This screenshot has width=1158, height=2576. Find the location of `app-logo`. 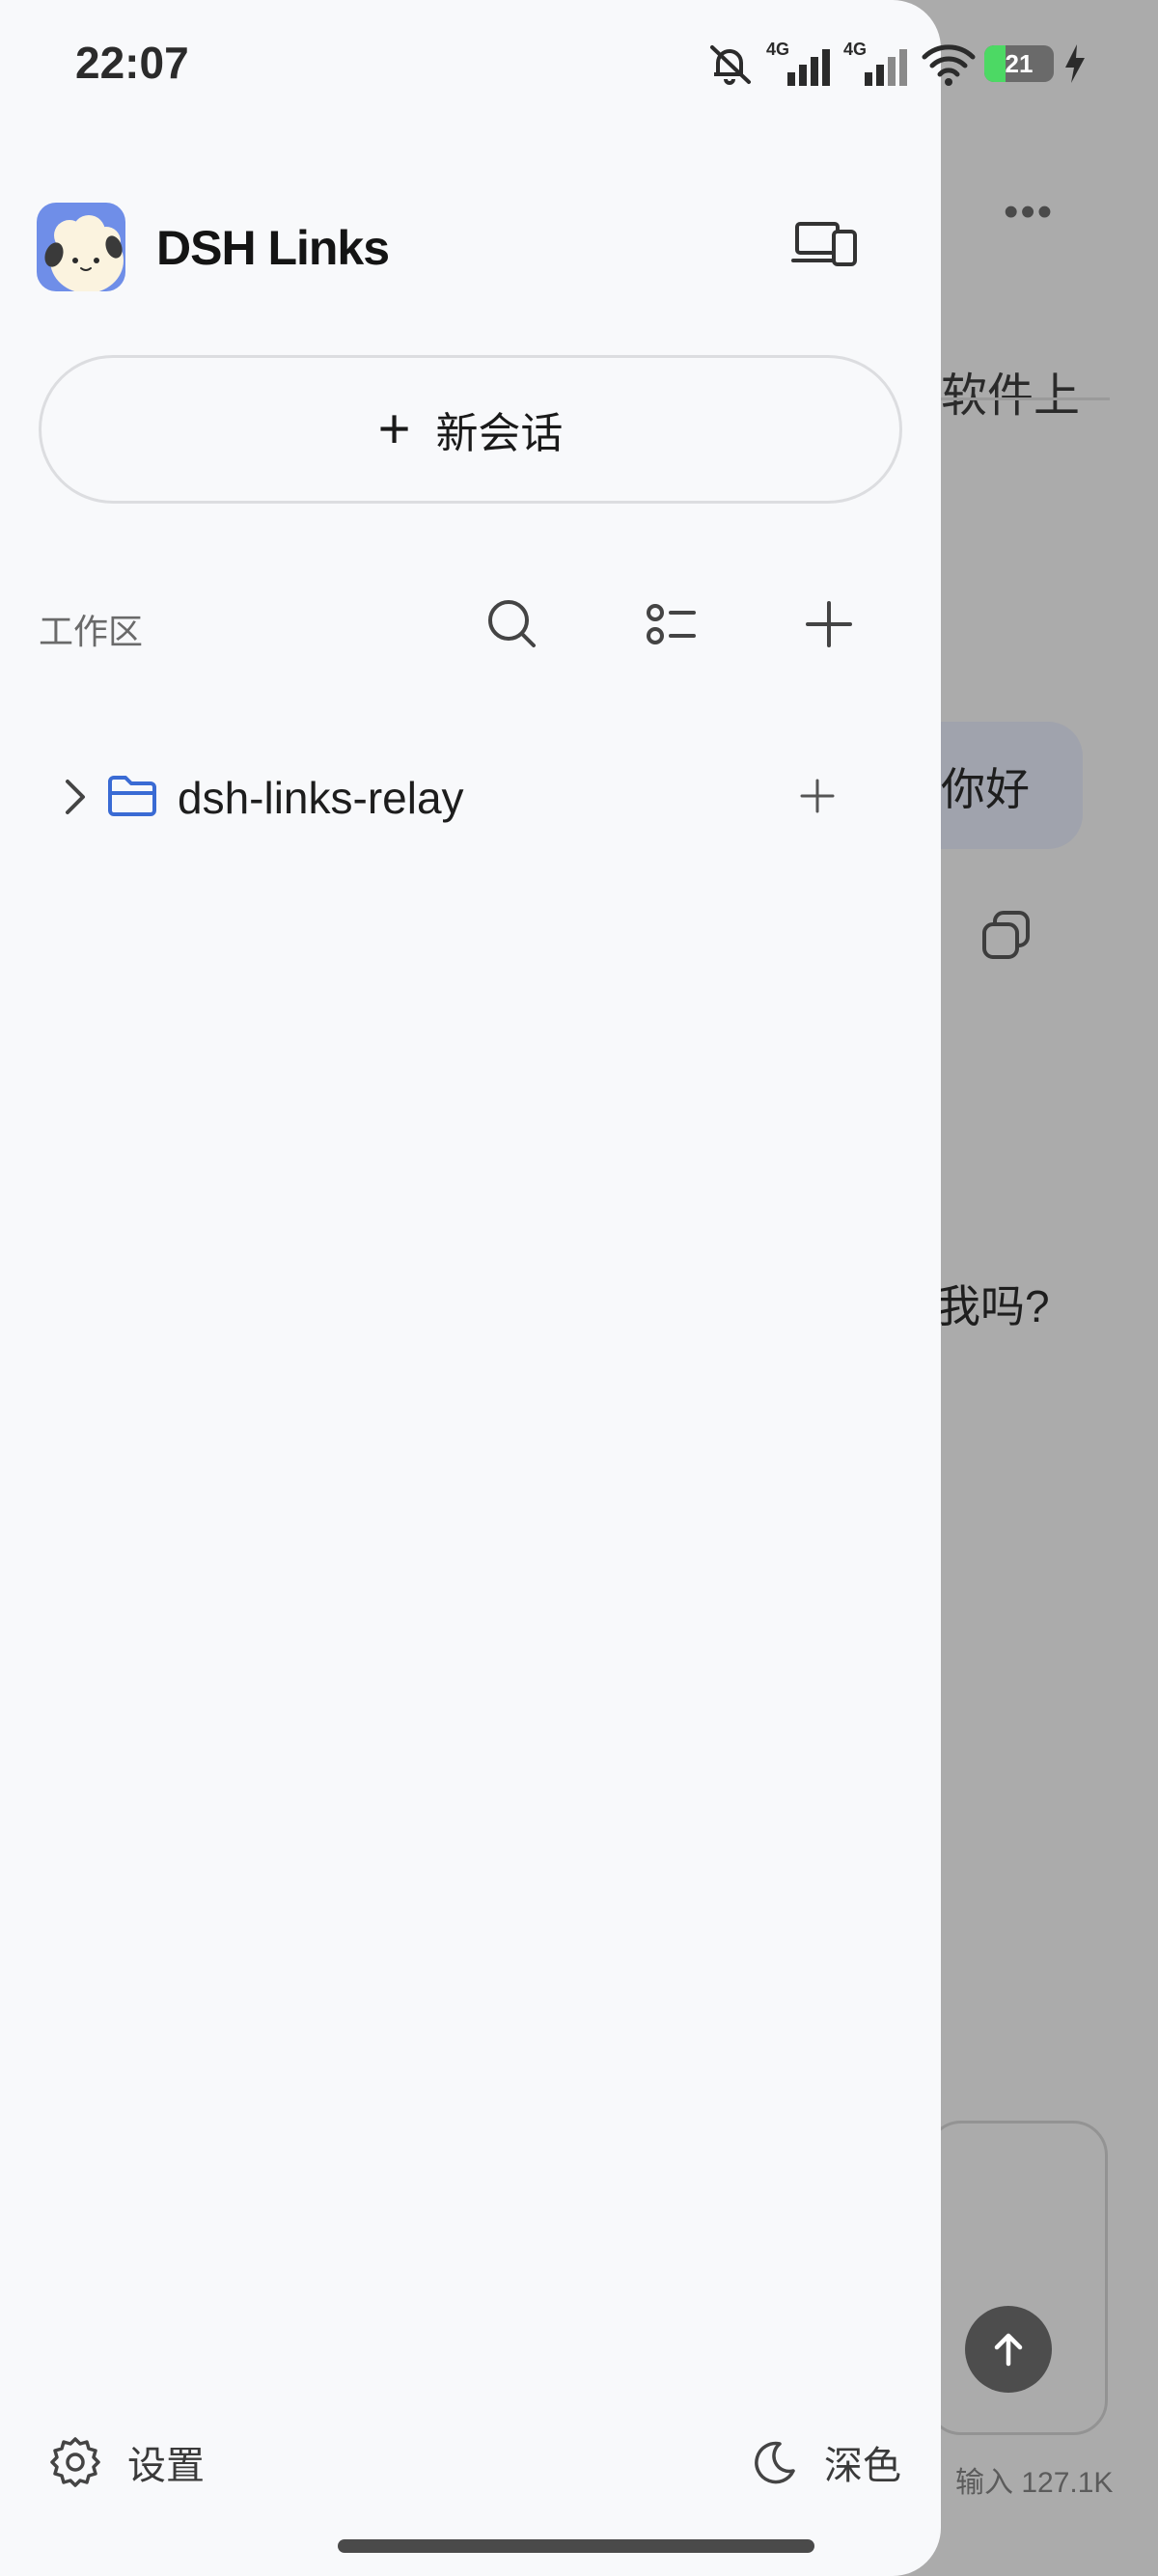

app-logo is located at coordinates (81, 247).